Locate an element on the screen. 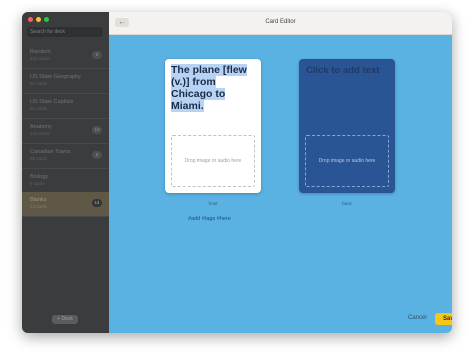 The image size is (474, 362). deck-due-badge: 6 is located at coordinates (97, 155).